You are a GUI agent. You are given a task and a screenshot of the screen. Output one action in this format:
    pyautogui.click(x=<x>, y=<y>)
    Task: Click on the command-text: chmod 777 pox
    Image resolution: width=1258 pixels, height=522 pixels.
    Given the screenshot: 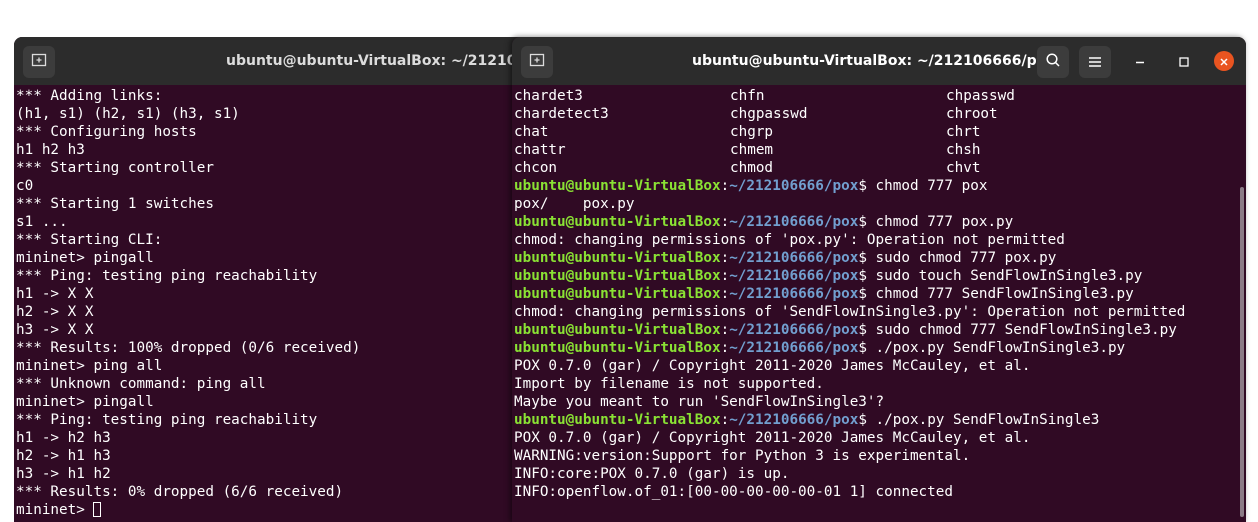 What is the action you would take?
    pyautogui.click(x=927, y=186)
    